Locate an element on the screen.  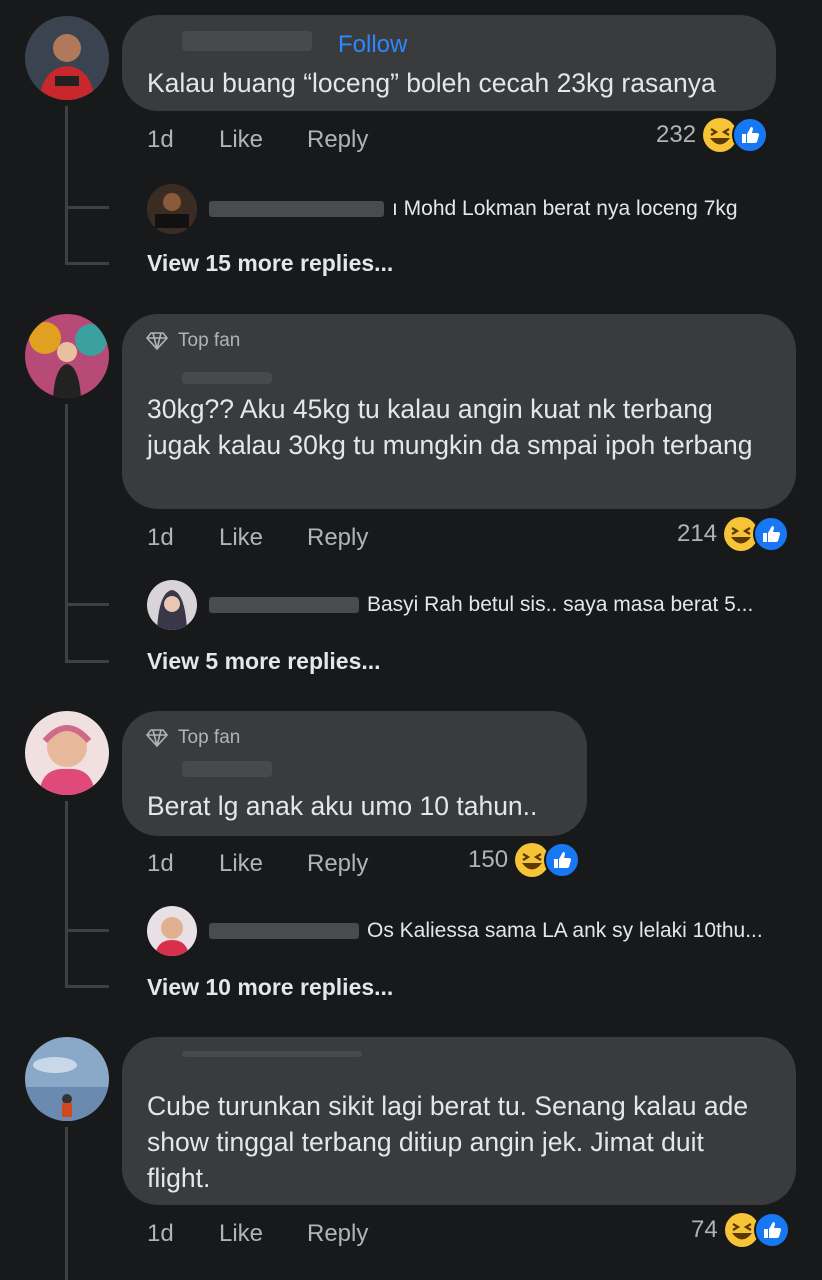
reaction-summary: 214 is located at coordinates (733, 534).